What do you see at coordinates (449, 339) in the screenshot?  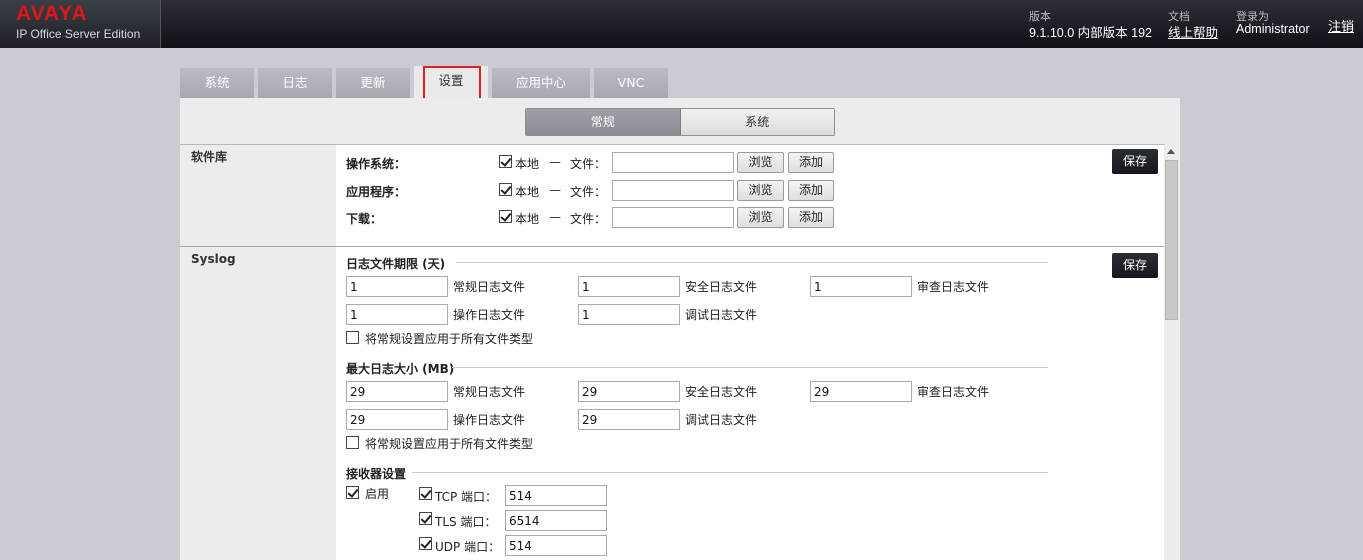 I see `retention-apply-all-label: 将常规设置应用于所有文件类型` at bounding box center [449, 339].